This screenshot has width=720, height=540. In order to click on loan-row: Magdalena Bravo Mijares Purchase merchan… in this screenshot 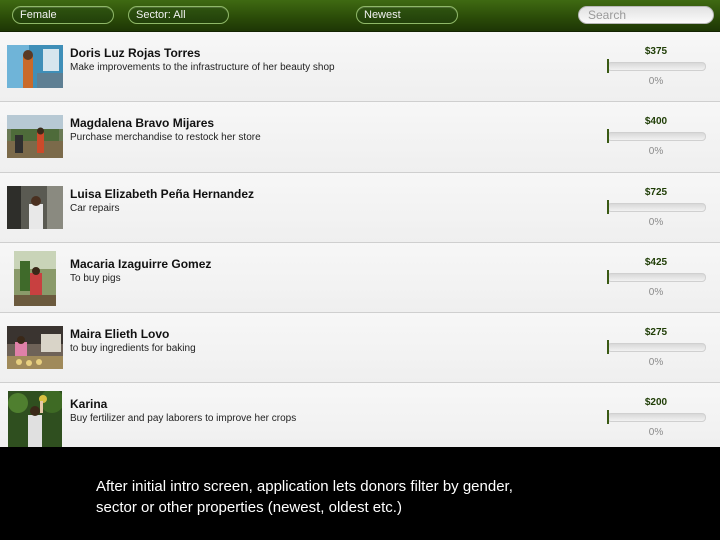, I will do `click(360, 137)`.